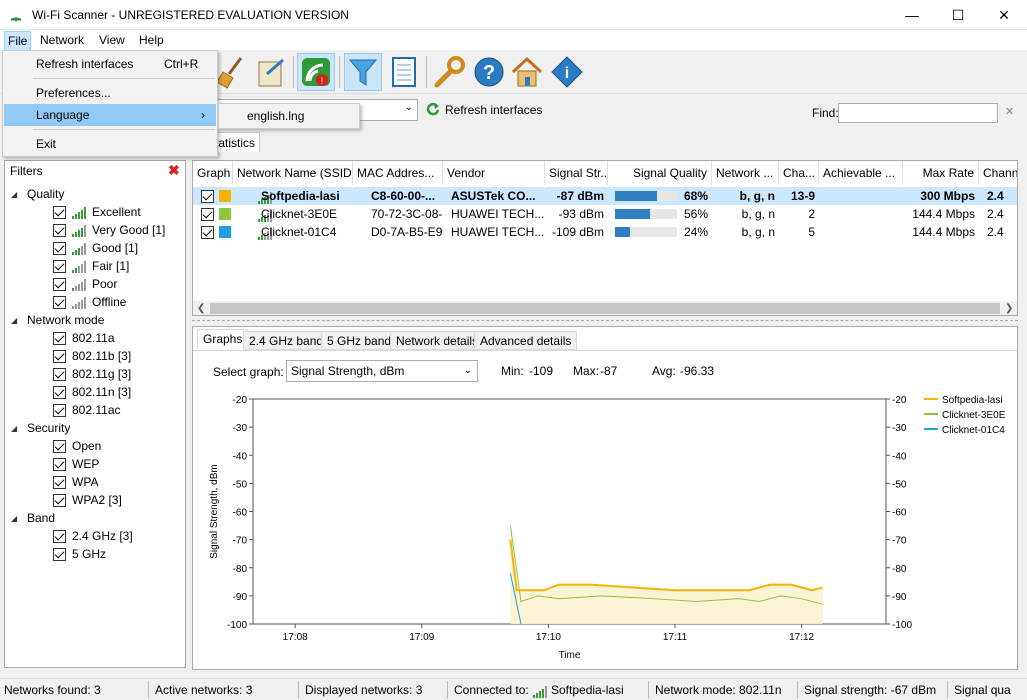 The width and height of the screenshot is (1027, 700). What do you see at coordinates (37, 194) in the screenshot?
I see `filter-group-0: ◢ Quality` at bounding box center [37, 194].